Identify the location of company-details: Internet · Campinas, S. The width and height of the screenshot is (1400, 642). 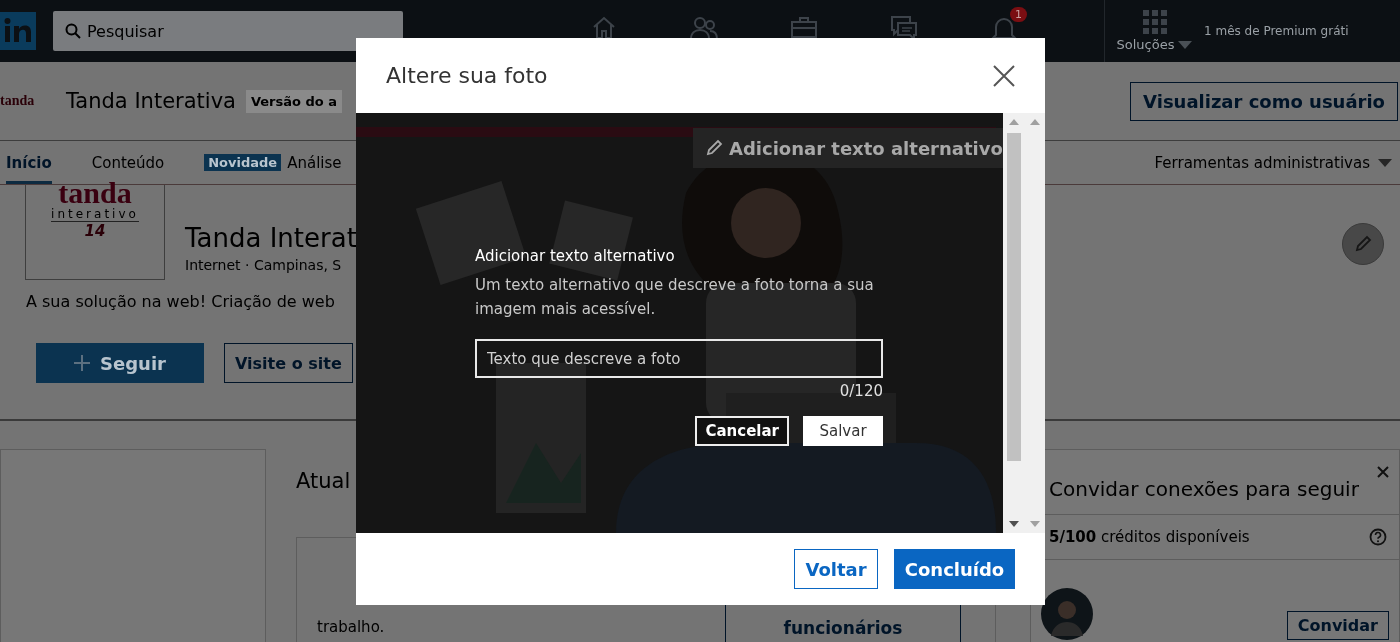
(264, 265).